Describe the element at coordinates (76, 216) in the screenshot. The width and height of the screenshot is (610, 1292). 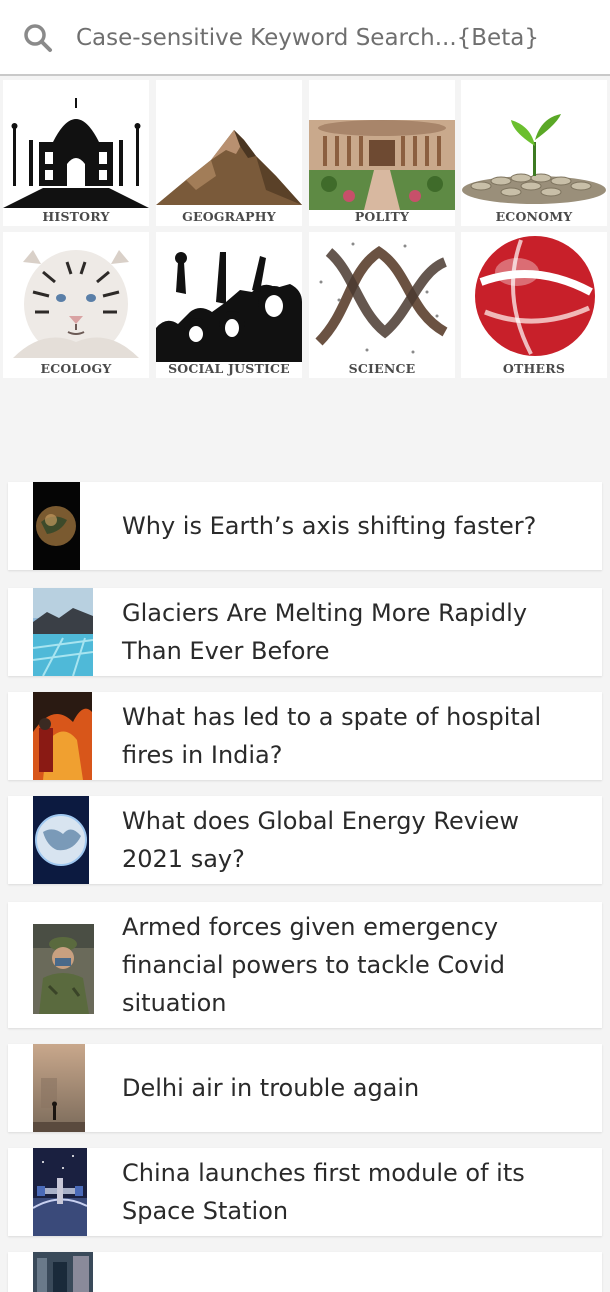
I see `category-label: HISTORY` at that location.